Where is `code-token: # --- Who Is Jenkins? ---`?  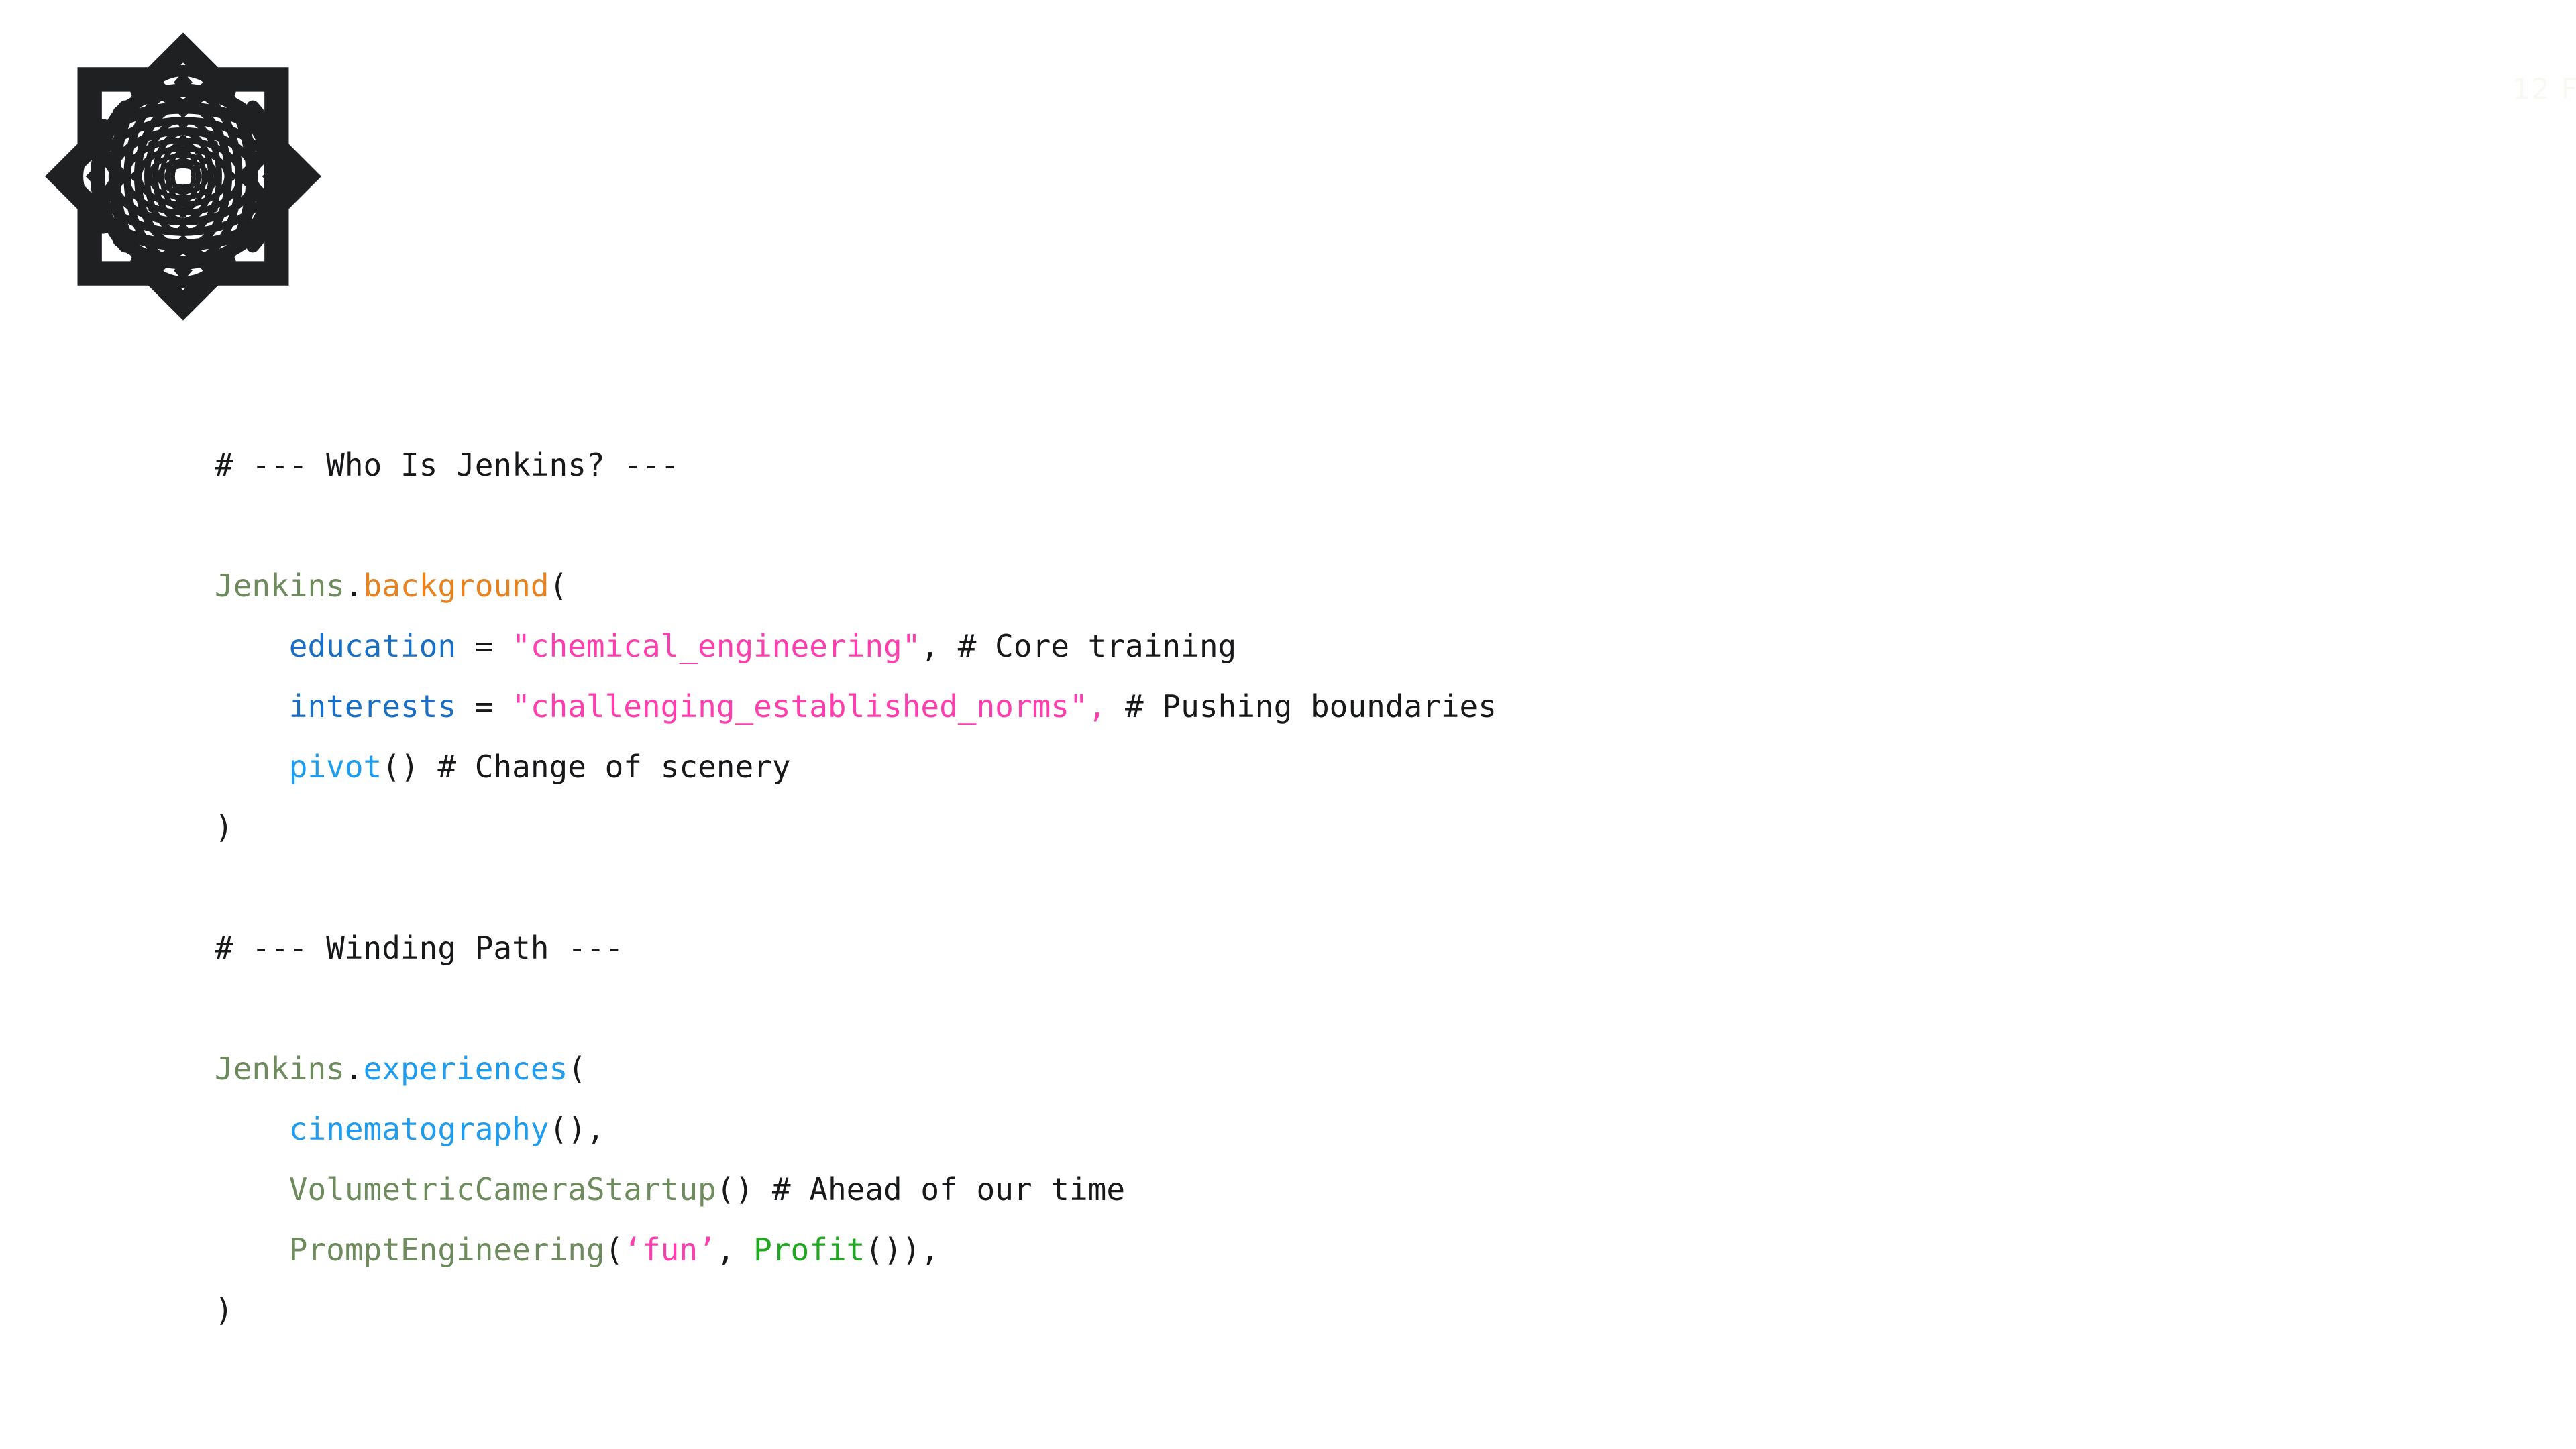
code-token: # --- Who Is Jenkins? --- is located at coordinates (447, 465).